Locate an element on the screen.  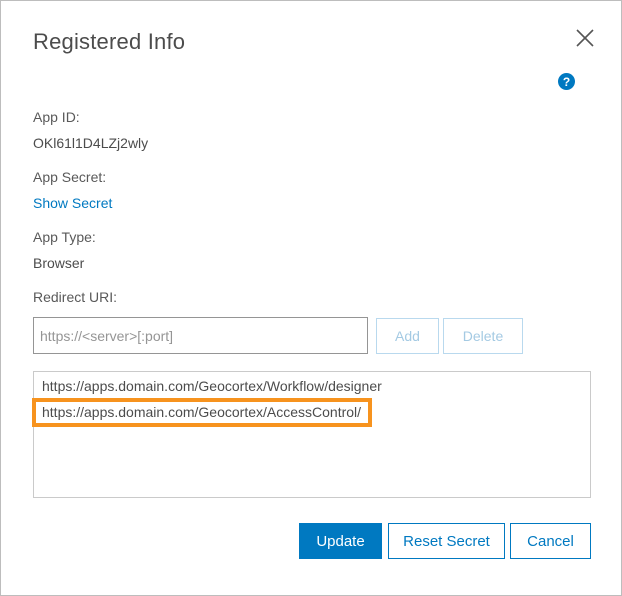
app-type-label: App Type: is located at coordinates (64, 237).